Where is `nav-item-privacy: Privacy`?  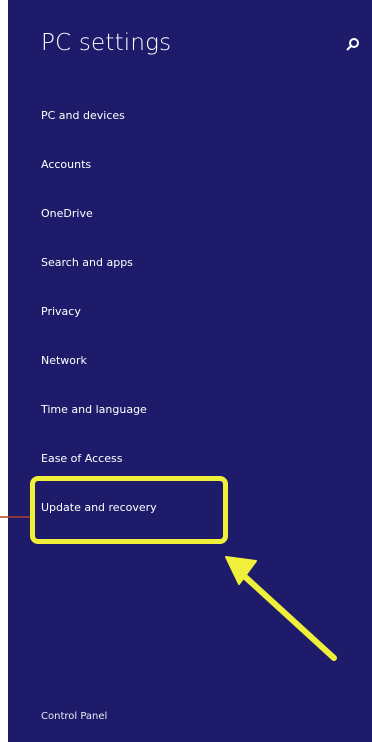 nav-item-privacy: Privacy is located at coordinates (99, 326).